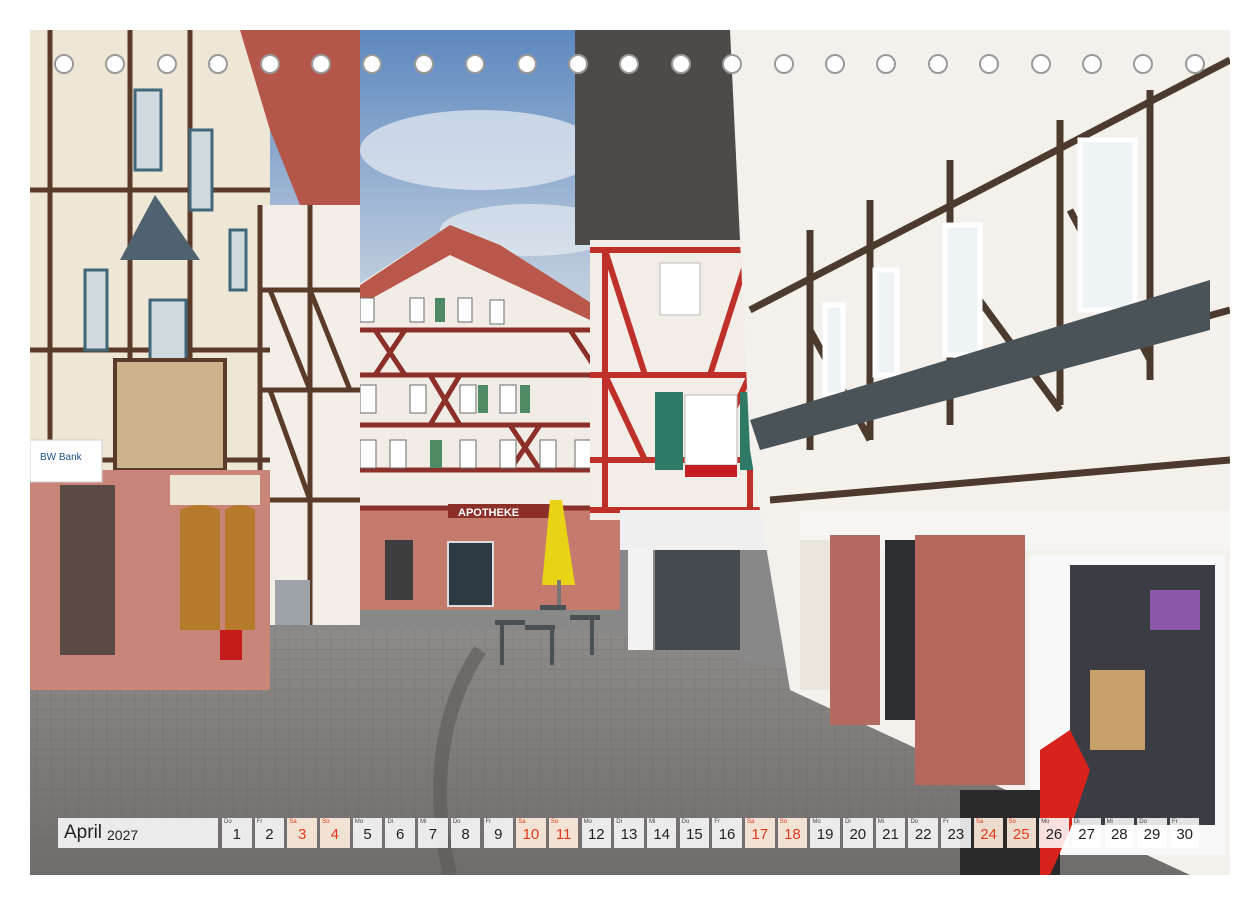  Describe the element at coordinates (760, 833) in the screenshot. I see `calendar-day: Sa 17` at that location.